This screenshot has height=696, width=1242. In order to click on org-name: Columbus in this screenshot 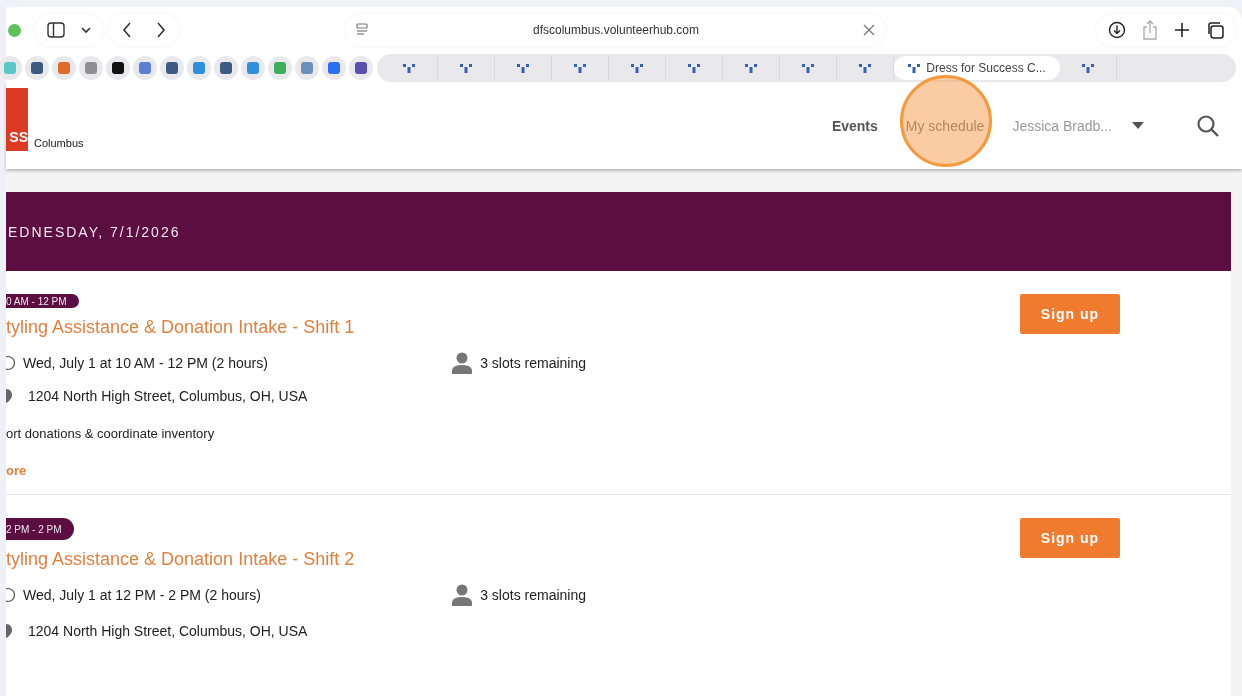, I will do `click(59, 144)`.